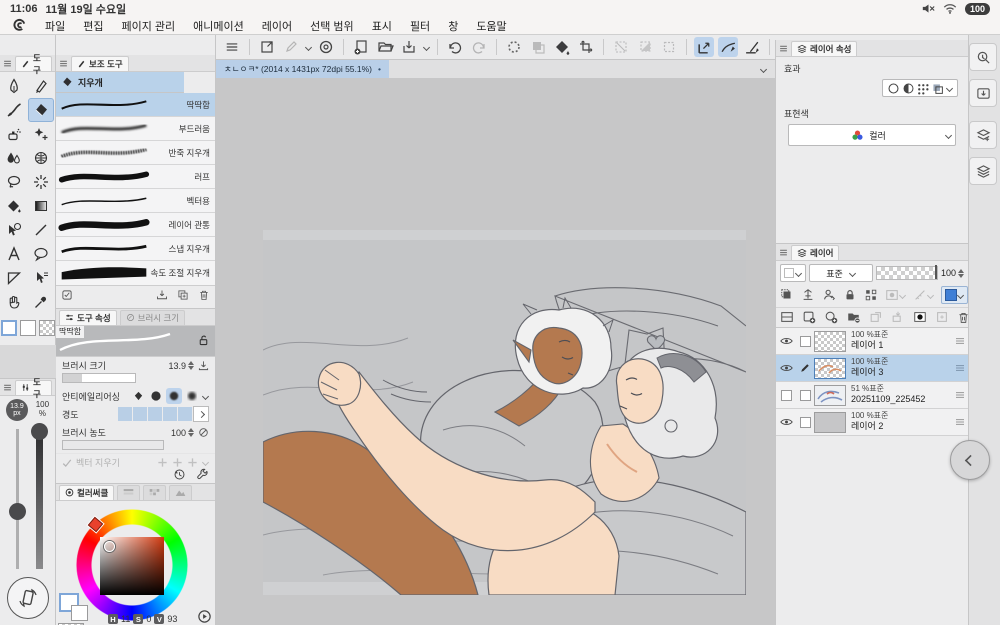  What do you see at coordinates (14, 86) in the screenshot?
I see `tool-pen` at bounding box center [14, 86].